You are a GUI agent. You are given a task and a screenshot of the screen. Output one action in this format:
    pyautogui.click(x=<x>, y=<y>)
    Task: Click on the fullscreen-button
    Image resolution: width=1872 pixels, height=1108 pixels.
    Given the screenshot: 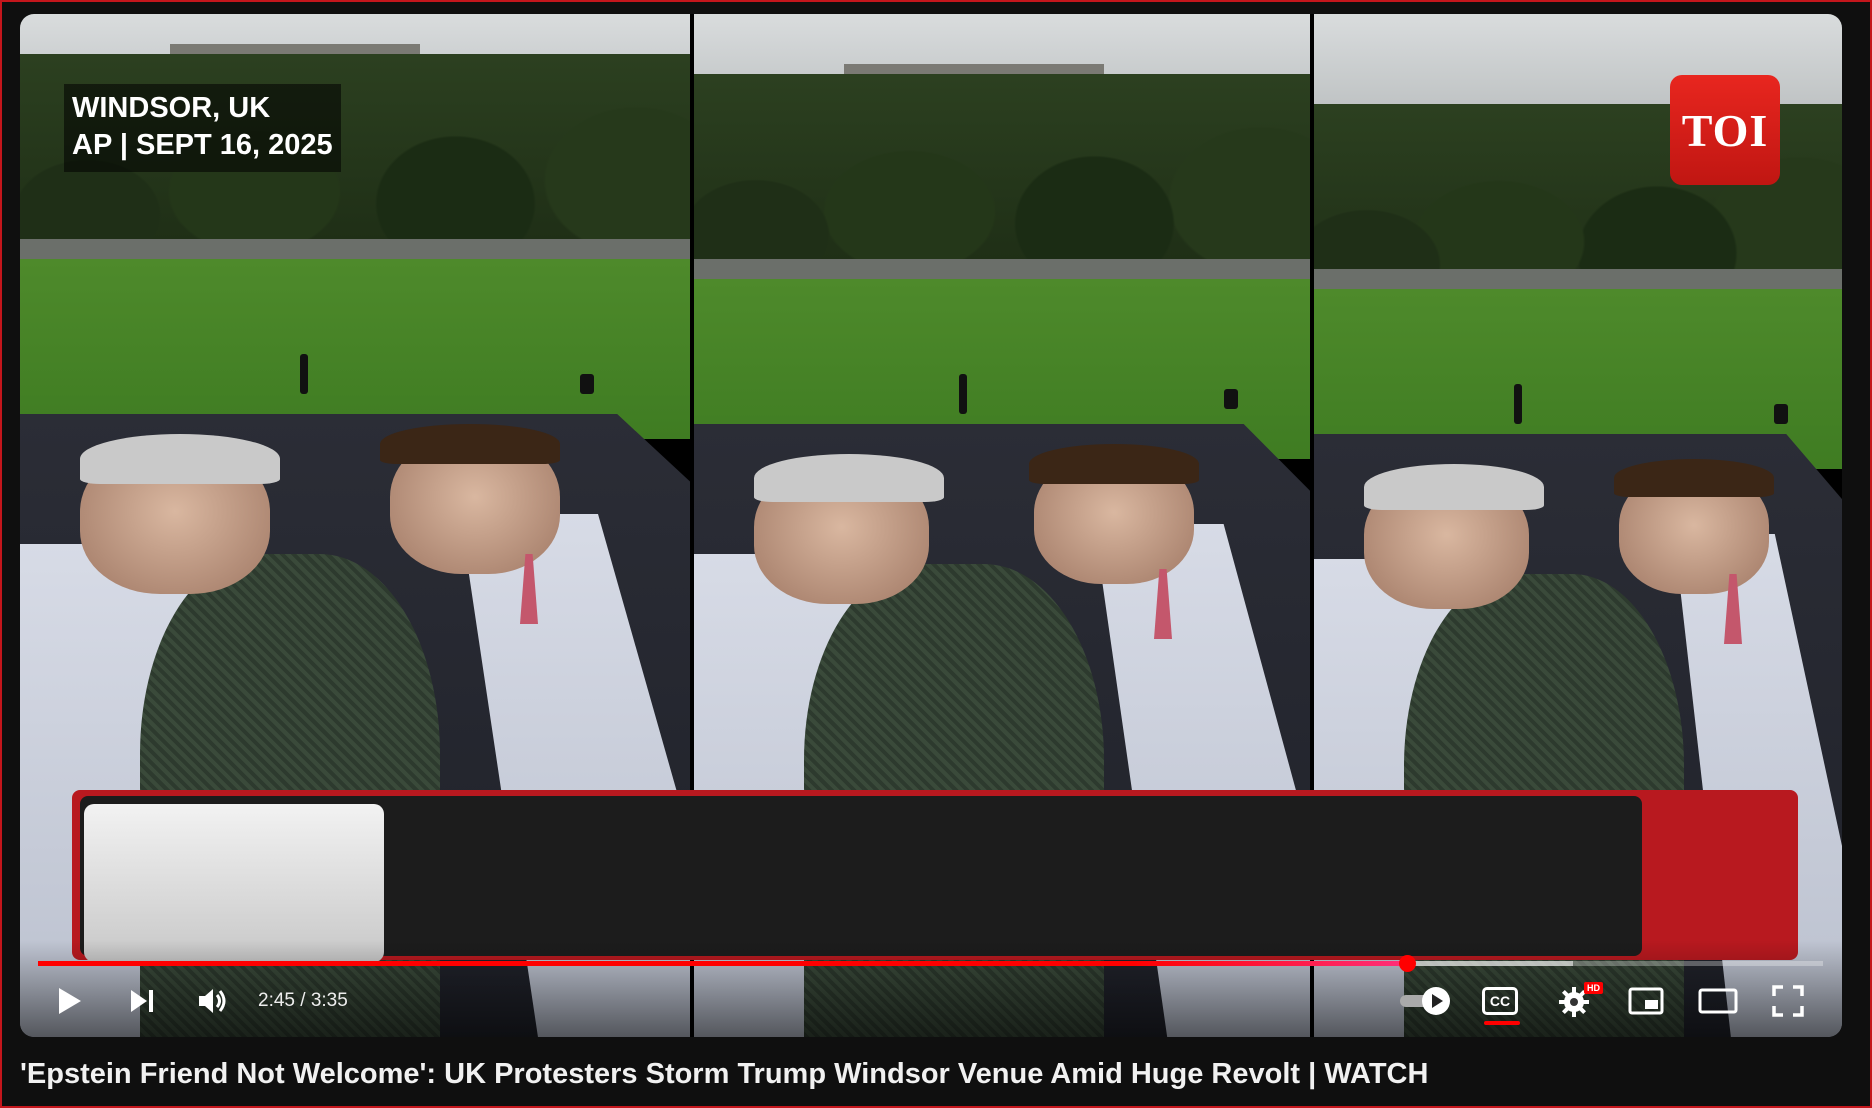 What is the action you would take?
    pyautogui.click(x=1788, y=1001)
    